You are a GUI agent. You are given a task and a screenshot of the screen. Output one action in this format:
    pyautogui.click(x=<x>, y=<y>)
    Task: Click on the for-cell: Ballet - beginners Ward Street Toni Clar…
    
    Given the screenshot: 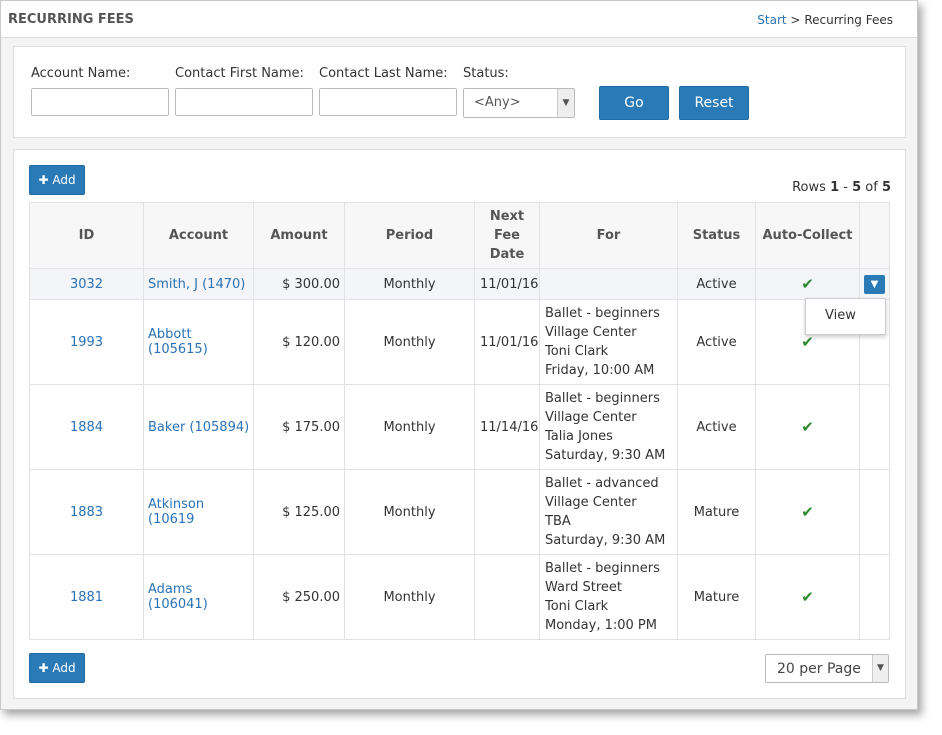 What is the action you would take?
    pyautogui.click(x=608, y=597)
    